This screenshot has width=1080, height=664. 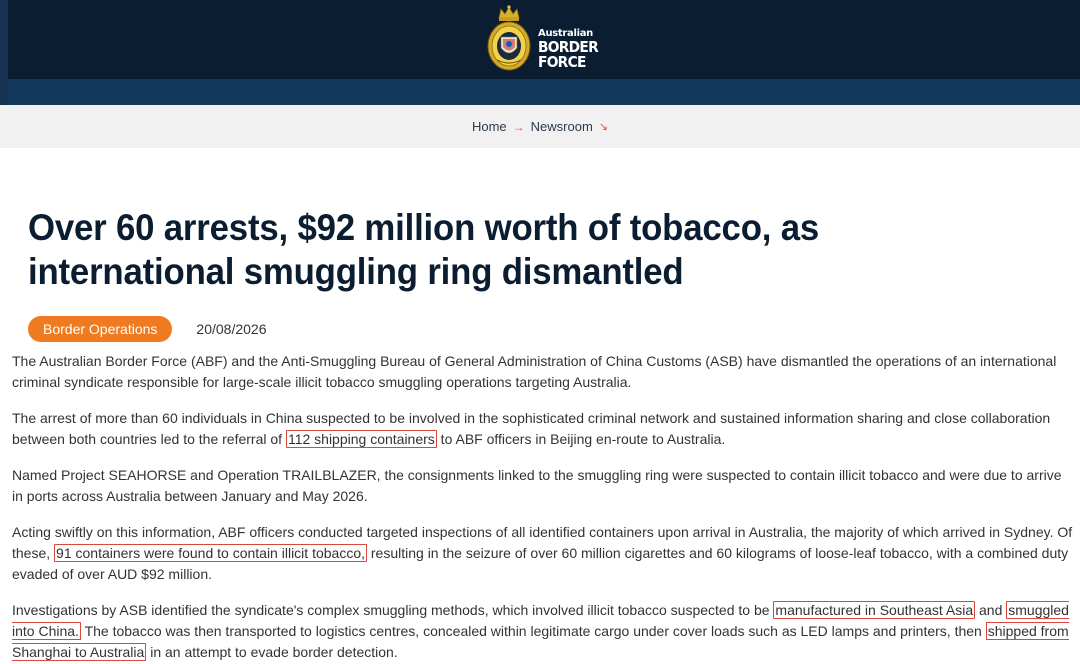 What do you see at coordinates (361, 439) in the screenshot?
I see `highlight-112-containers: 112 shipping containers` at bounding box center [361, 439].